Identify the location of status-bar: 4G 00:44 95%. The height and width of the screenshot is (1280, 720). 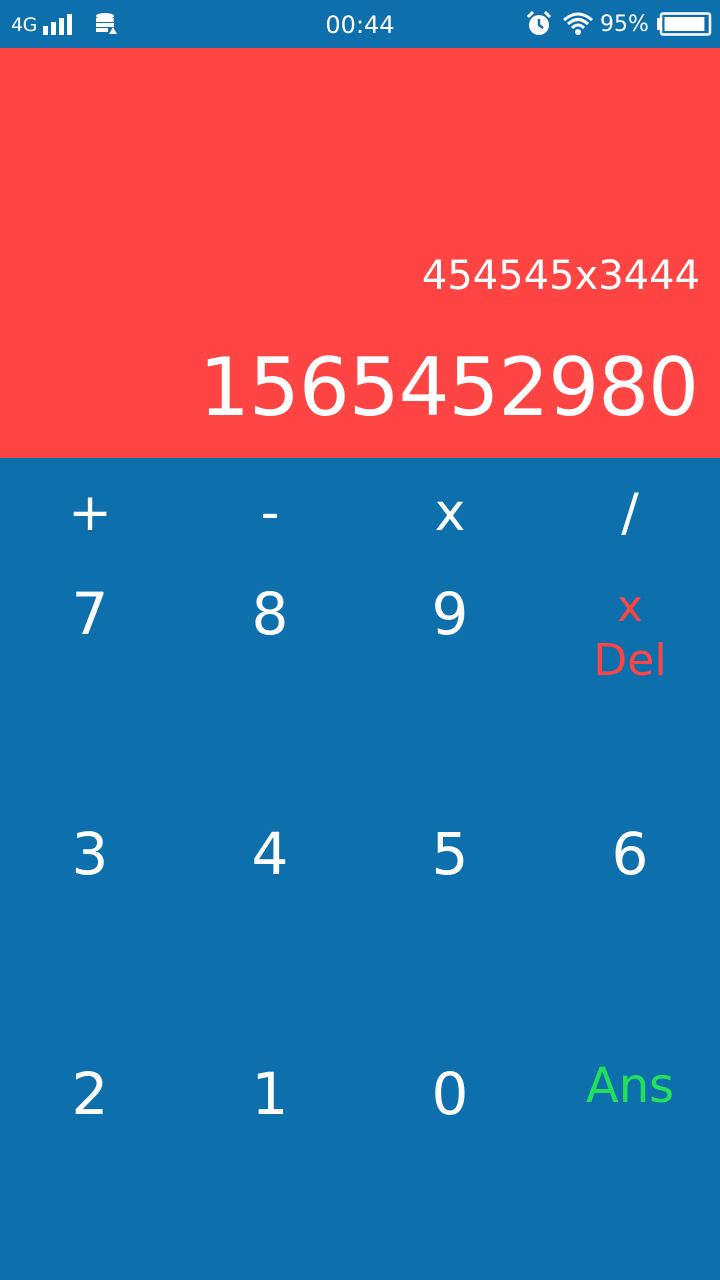
(360, 24).